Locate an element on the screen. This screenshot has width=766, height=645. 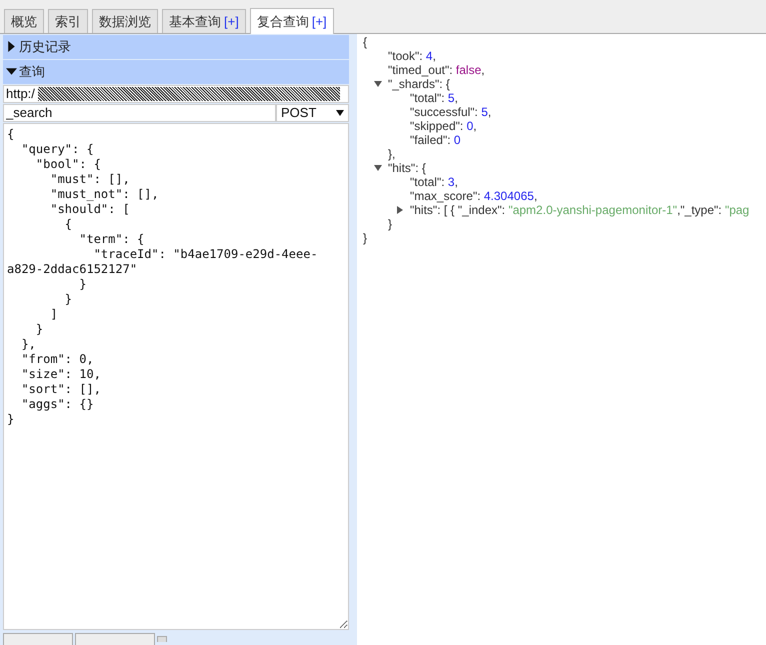
json-value: 3 is located at coordinates (451, 182).